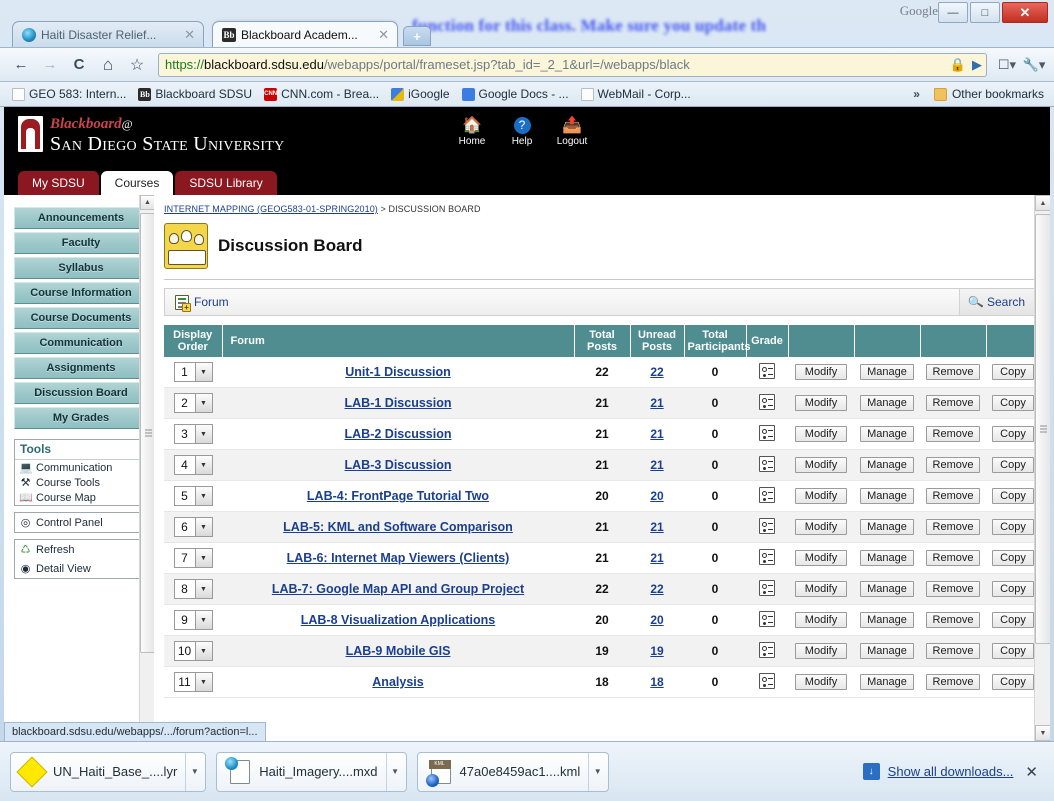  I want to click on sidebar-item-course-documents: Course Documents, so click(81, 318).